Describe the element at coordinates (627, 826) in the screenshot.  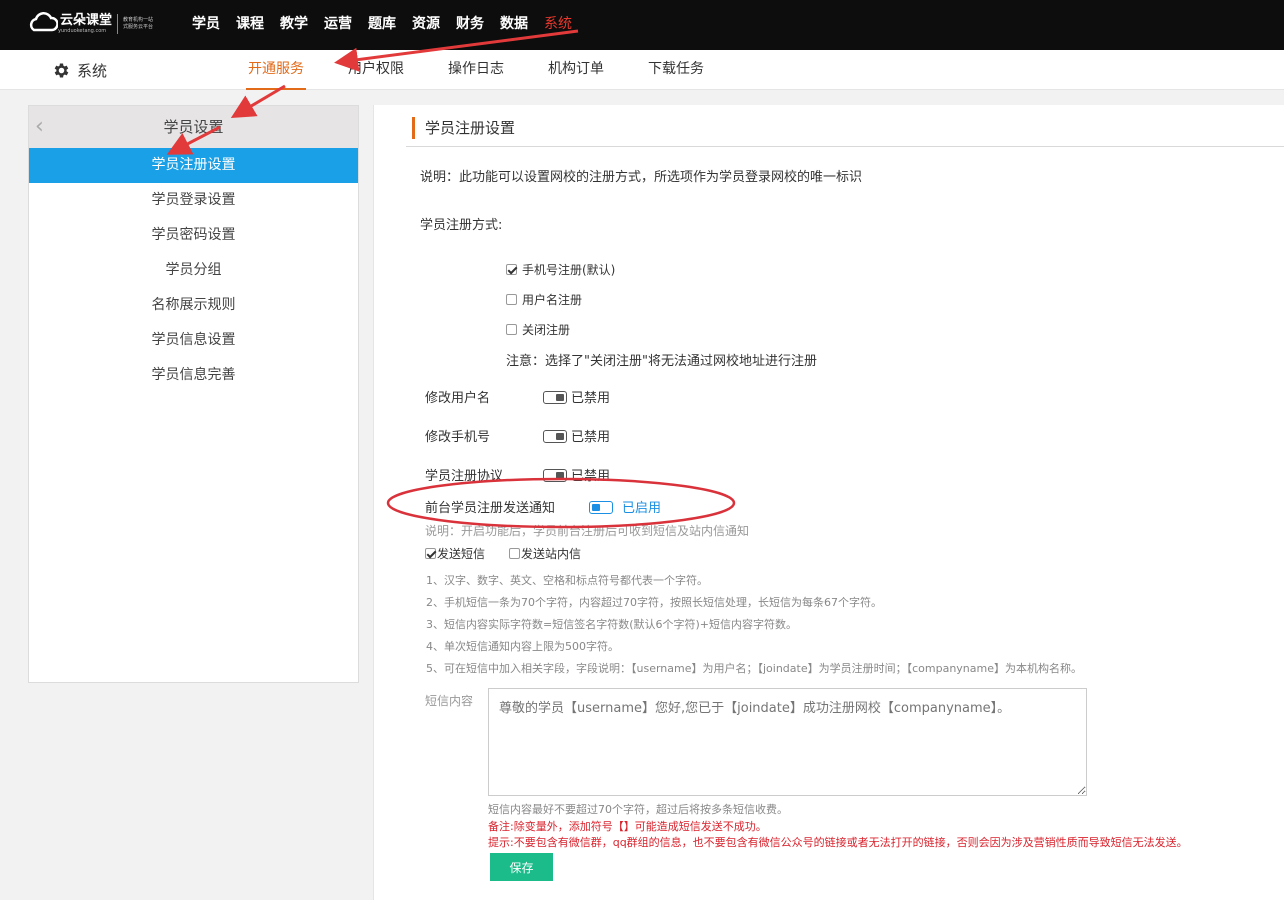
I see `sms-remark: 备注:除变量外，添加符号【】可能造成短信发送不成功。` at that location.